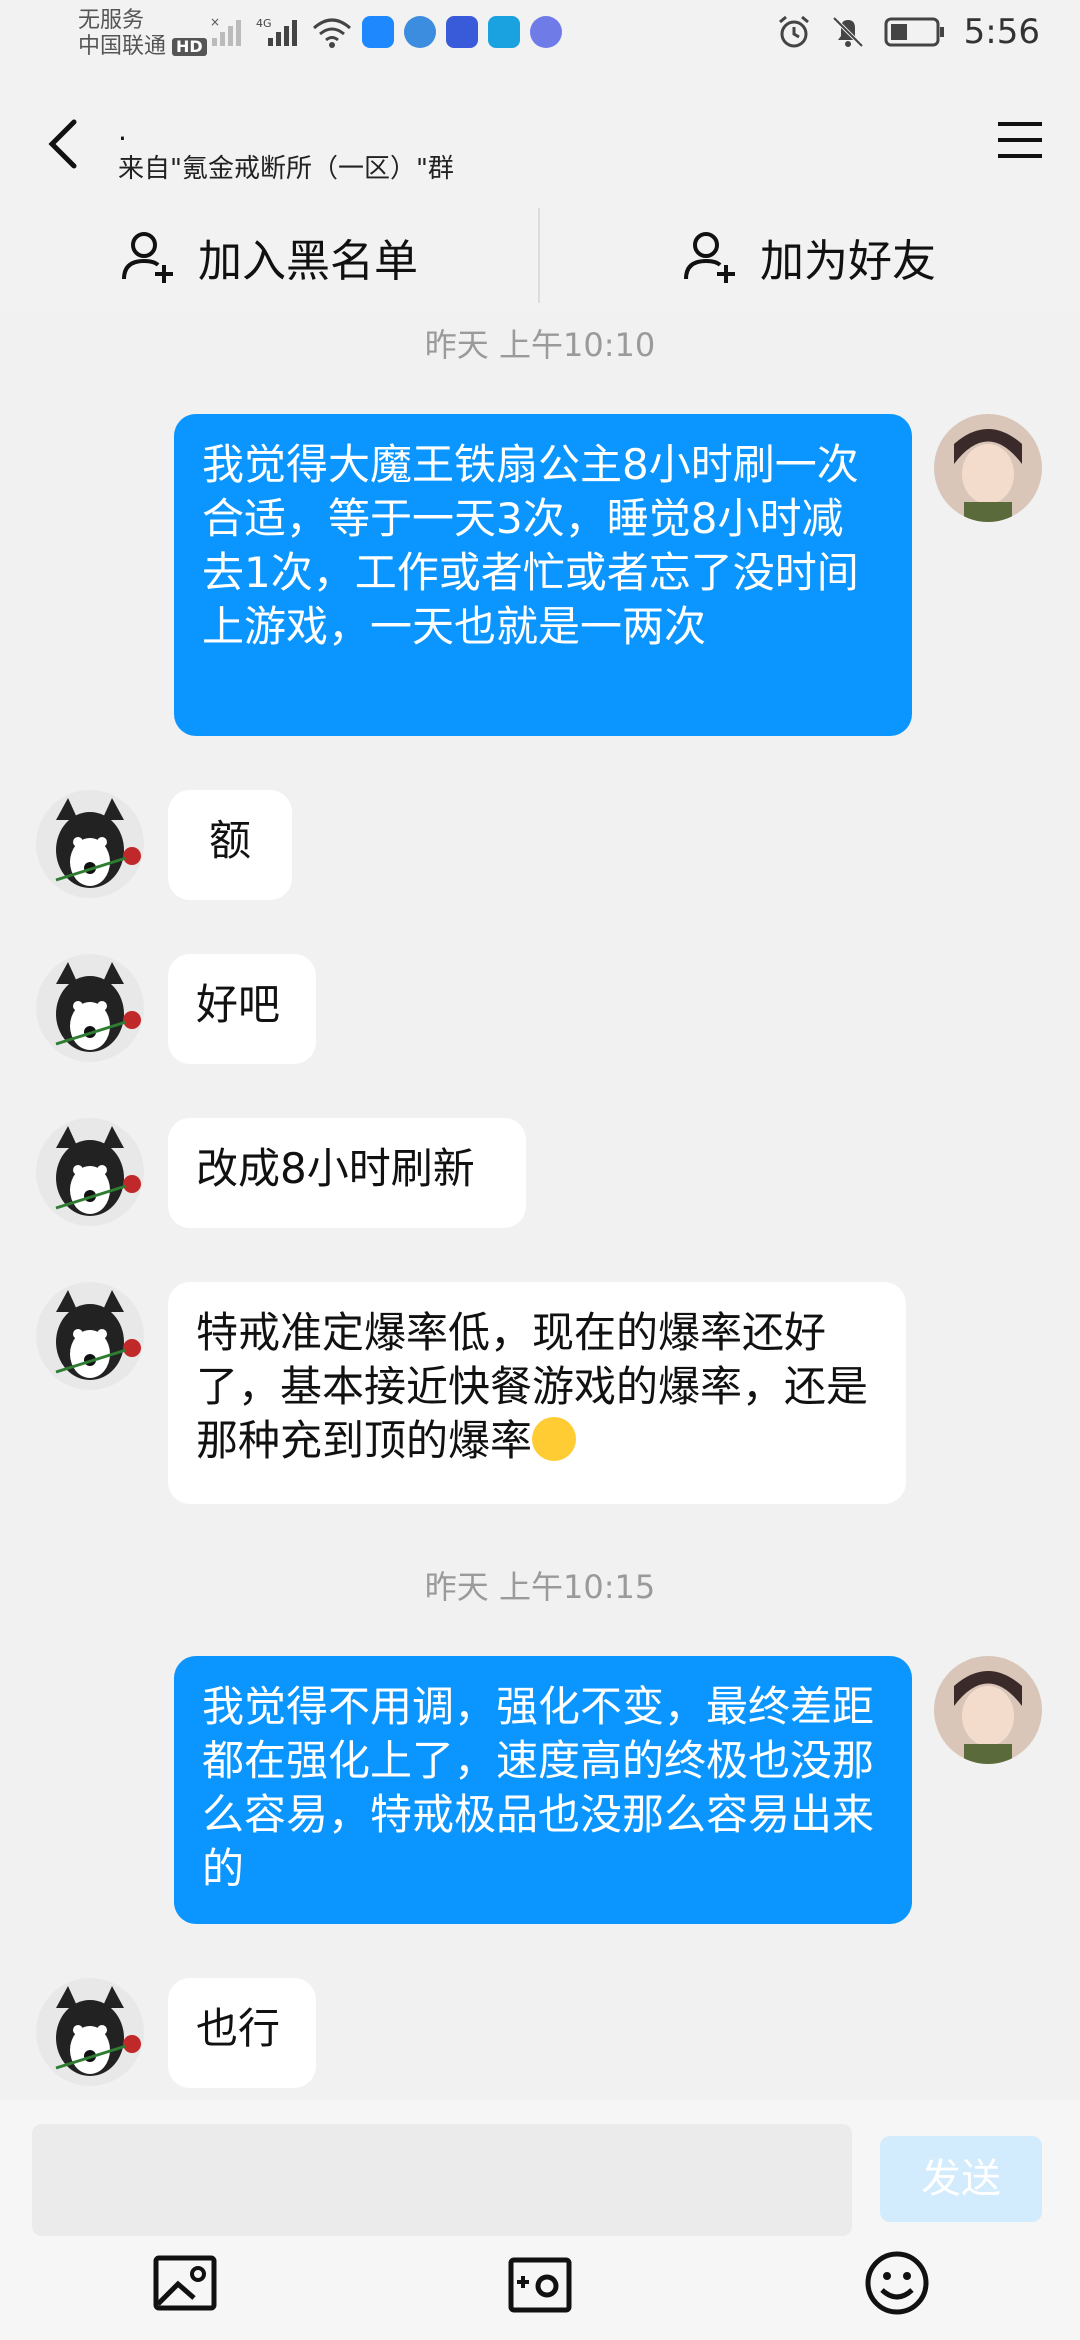 This screenshot has width=1080, height=2340. I want to click on message-bubble-incoming: 改成8小时刷新, so click(347, 1173).